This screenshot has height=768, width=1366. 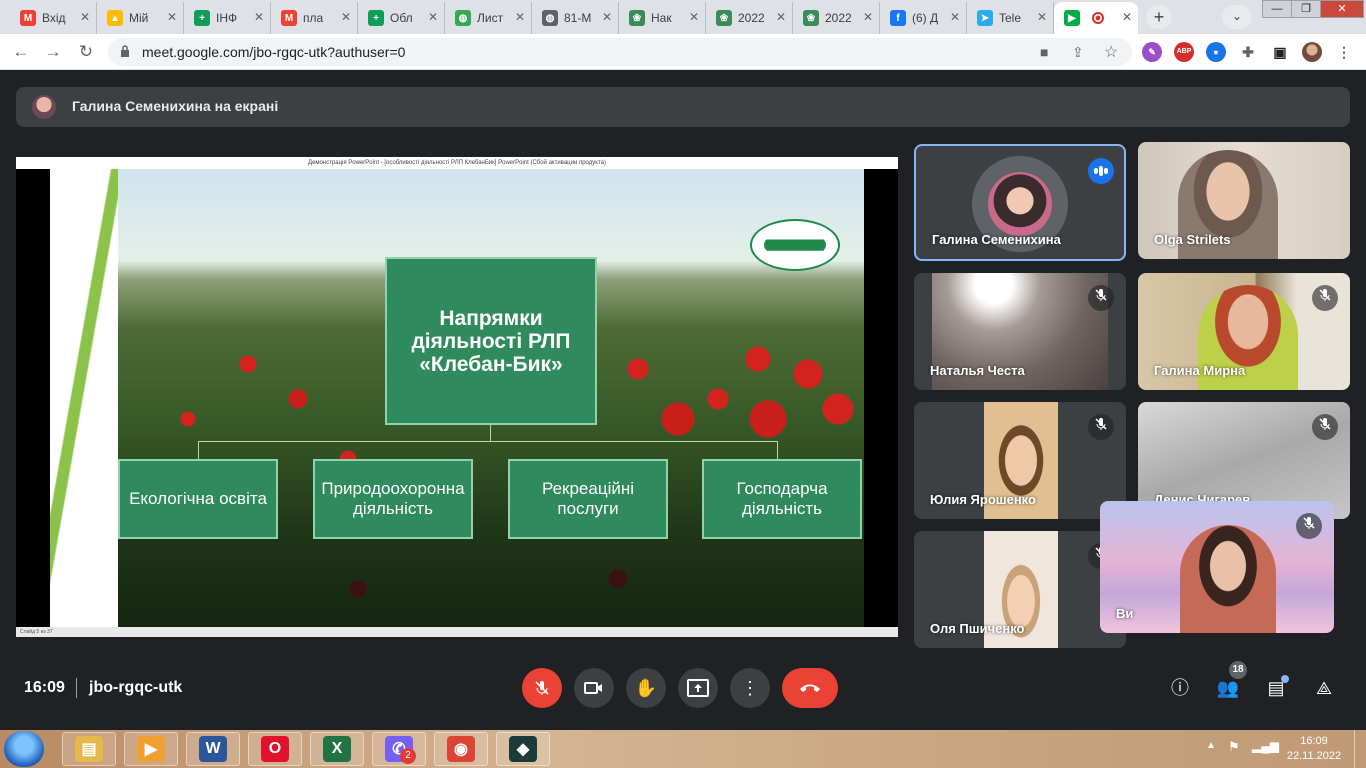 I want to click on raise-hand-button: ✋, so click(x=646, y=688).